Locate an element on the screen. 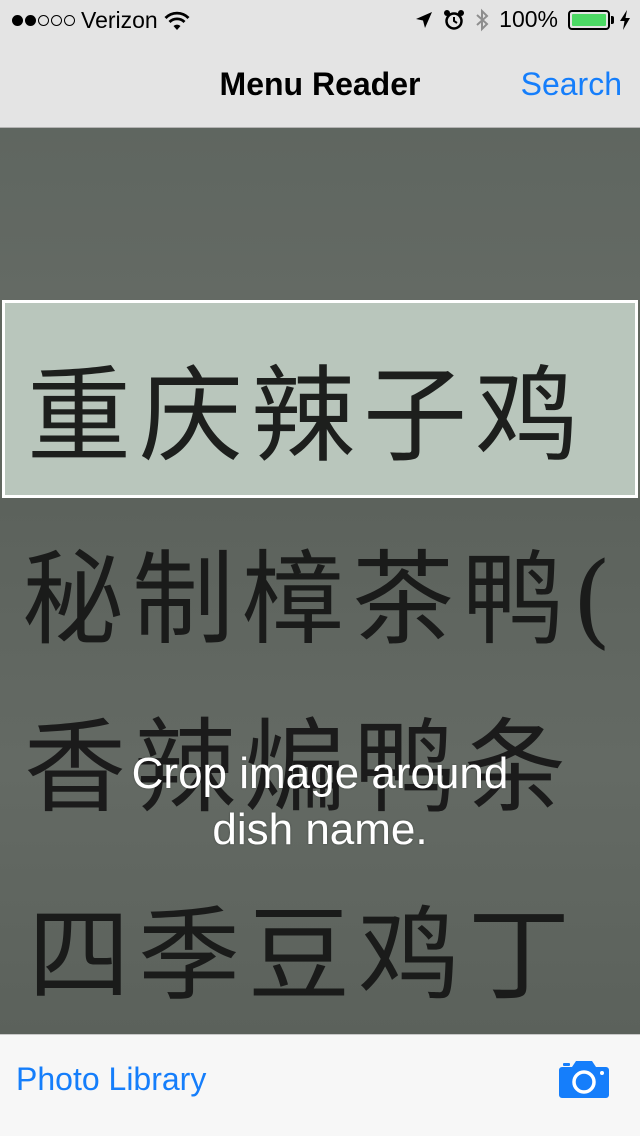 The height and width of the screenshot is (1136, 640). instruction-line-1: Crop image around is located at coordinates (320, 773).